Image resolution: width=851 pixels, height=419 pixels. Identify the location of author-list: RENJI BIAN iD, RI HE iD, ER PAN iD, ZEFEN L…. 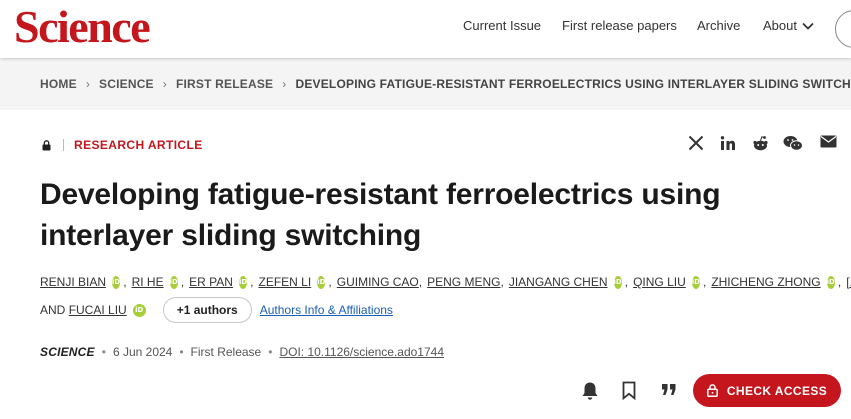
(445, 301).